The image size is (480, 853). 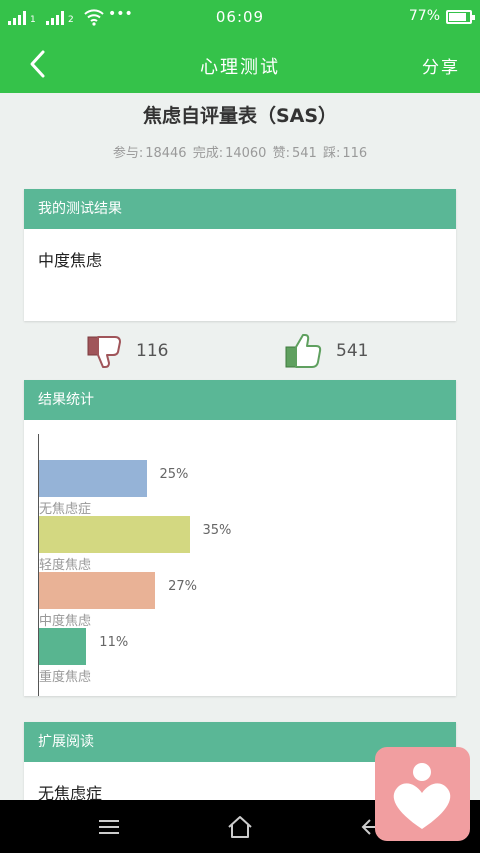 What do you see at coordinates (65, 509) in the screenshot?
I see `chart-category-label: 无焦虑症` at bounding box center [65, 509].